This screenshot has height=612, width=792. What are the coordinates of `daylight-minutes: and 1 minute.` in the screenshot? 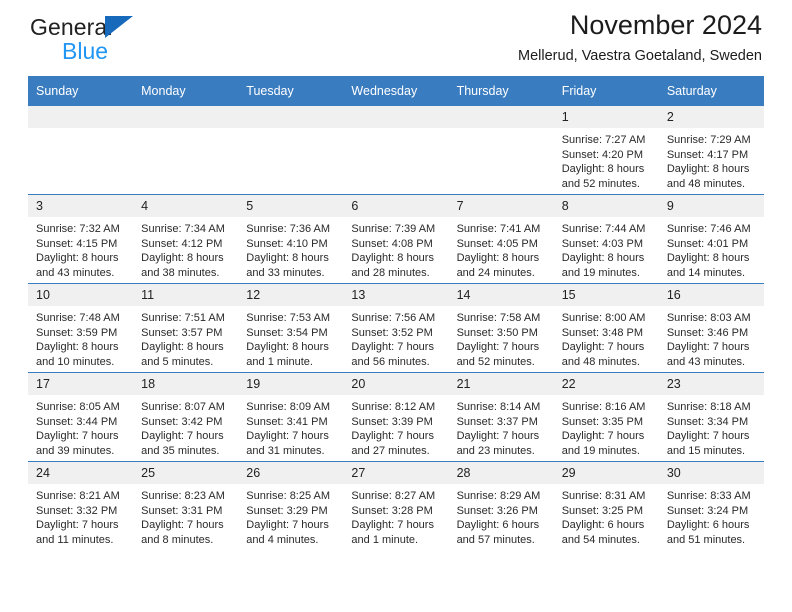 It's located at (279, 361).